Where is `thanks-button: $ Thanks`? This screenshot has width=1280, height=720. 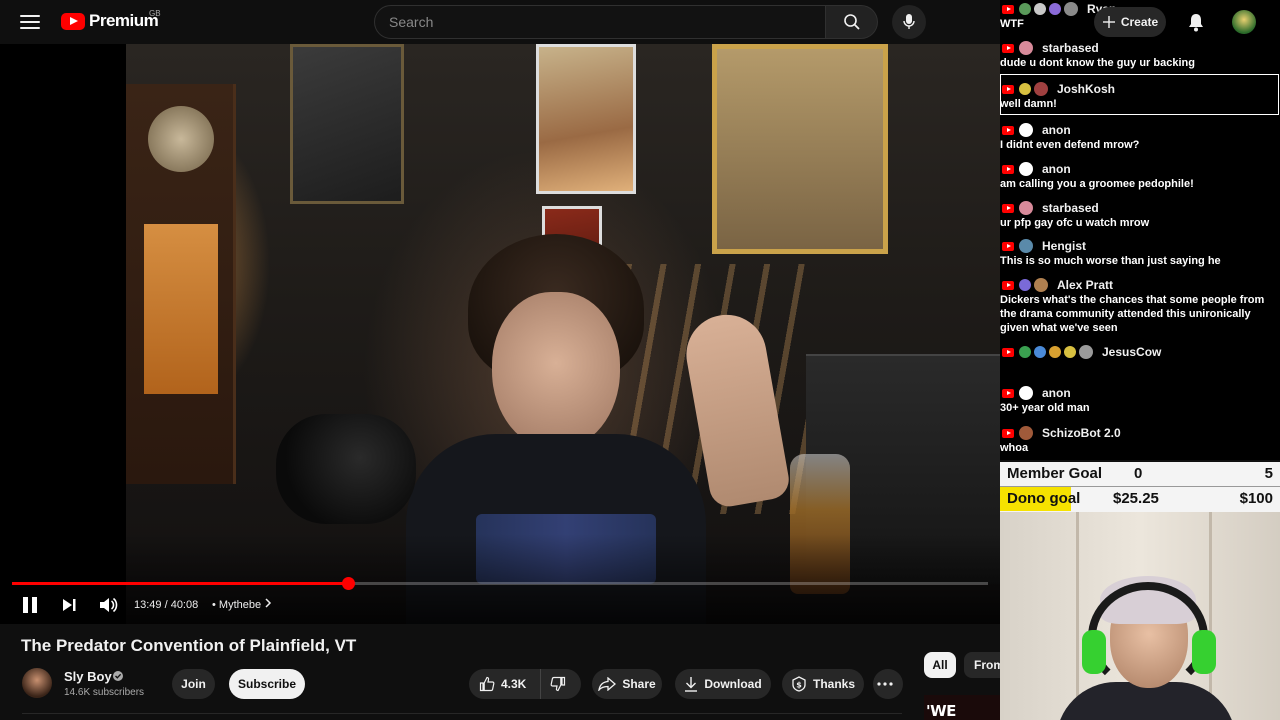
thanks-button: $ Thanks is located at coordinates (823, 684).